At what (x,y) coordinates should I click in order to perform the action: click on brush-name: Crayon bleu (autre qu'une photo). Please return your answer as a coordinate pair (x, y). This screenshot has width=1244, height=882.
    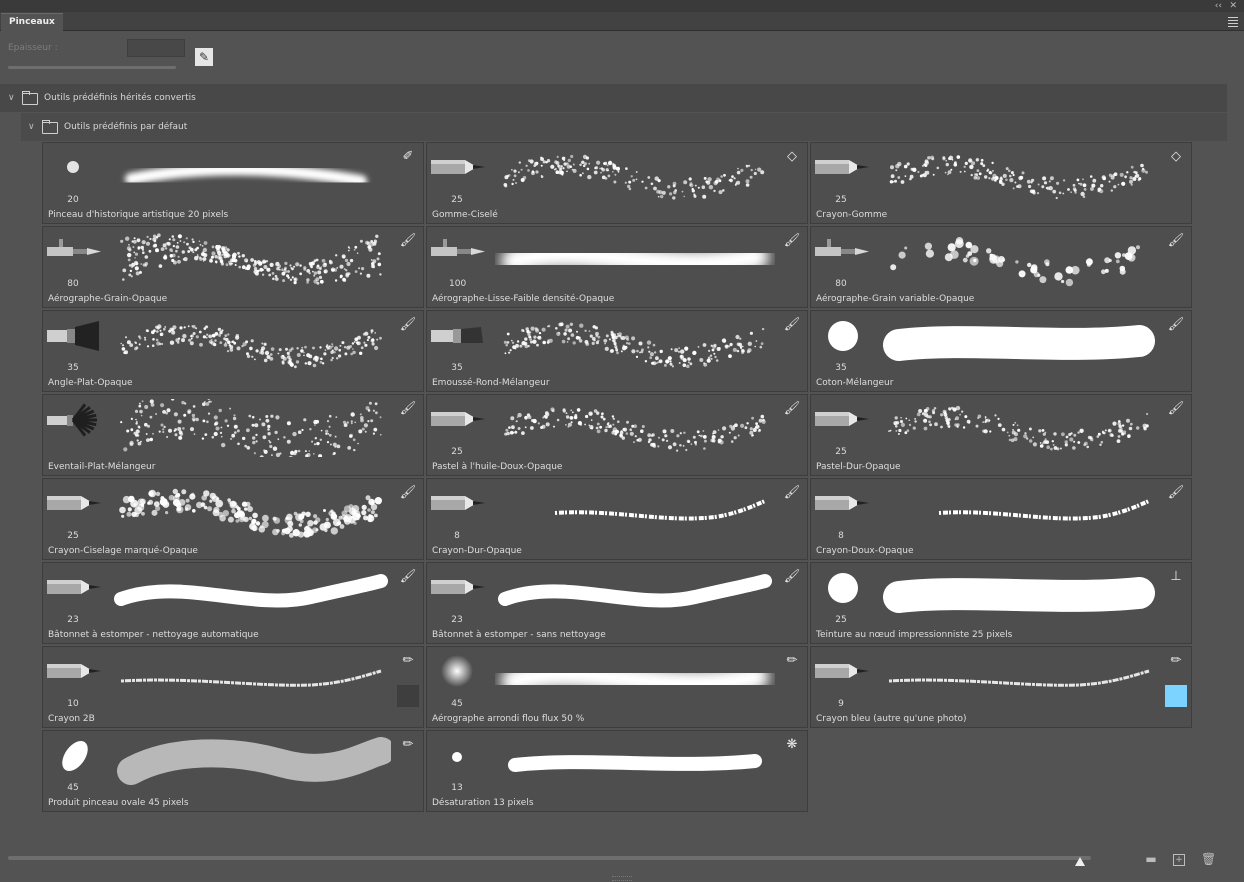
    Looking at the image, I should click on (891, 719).